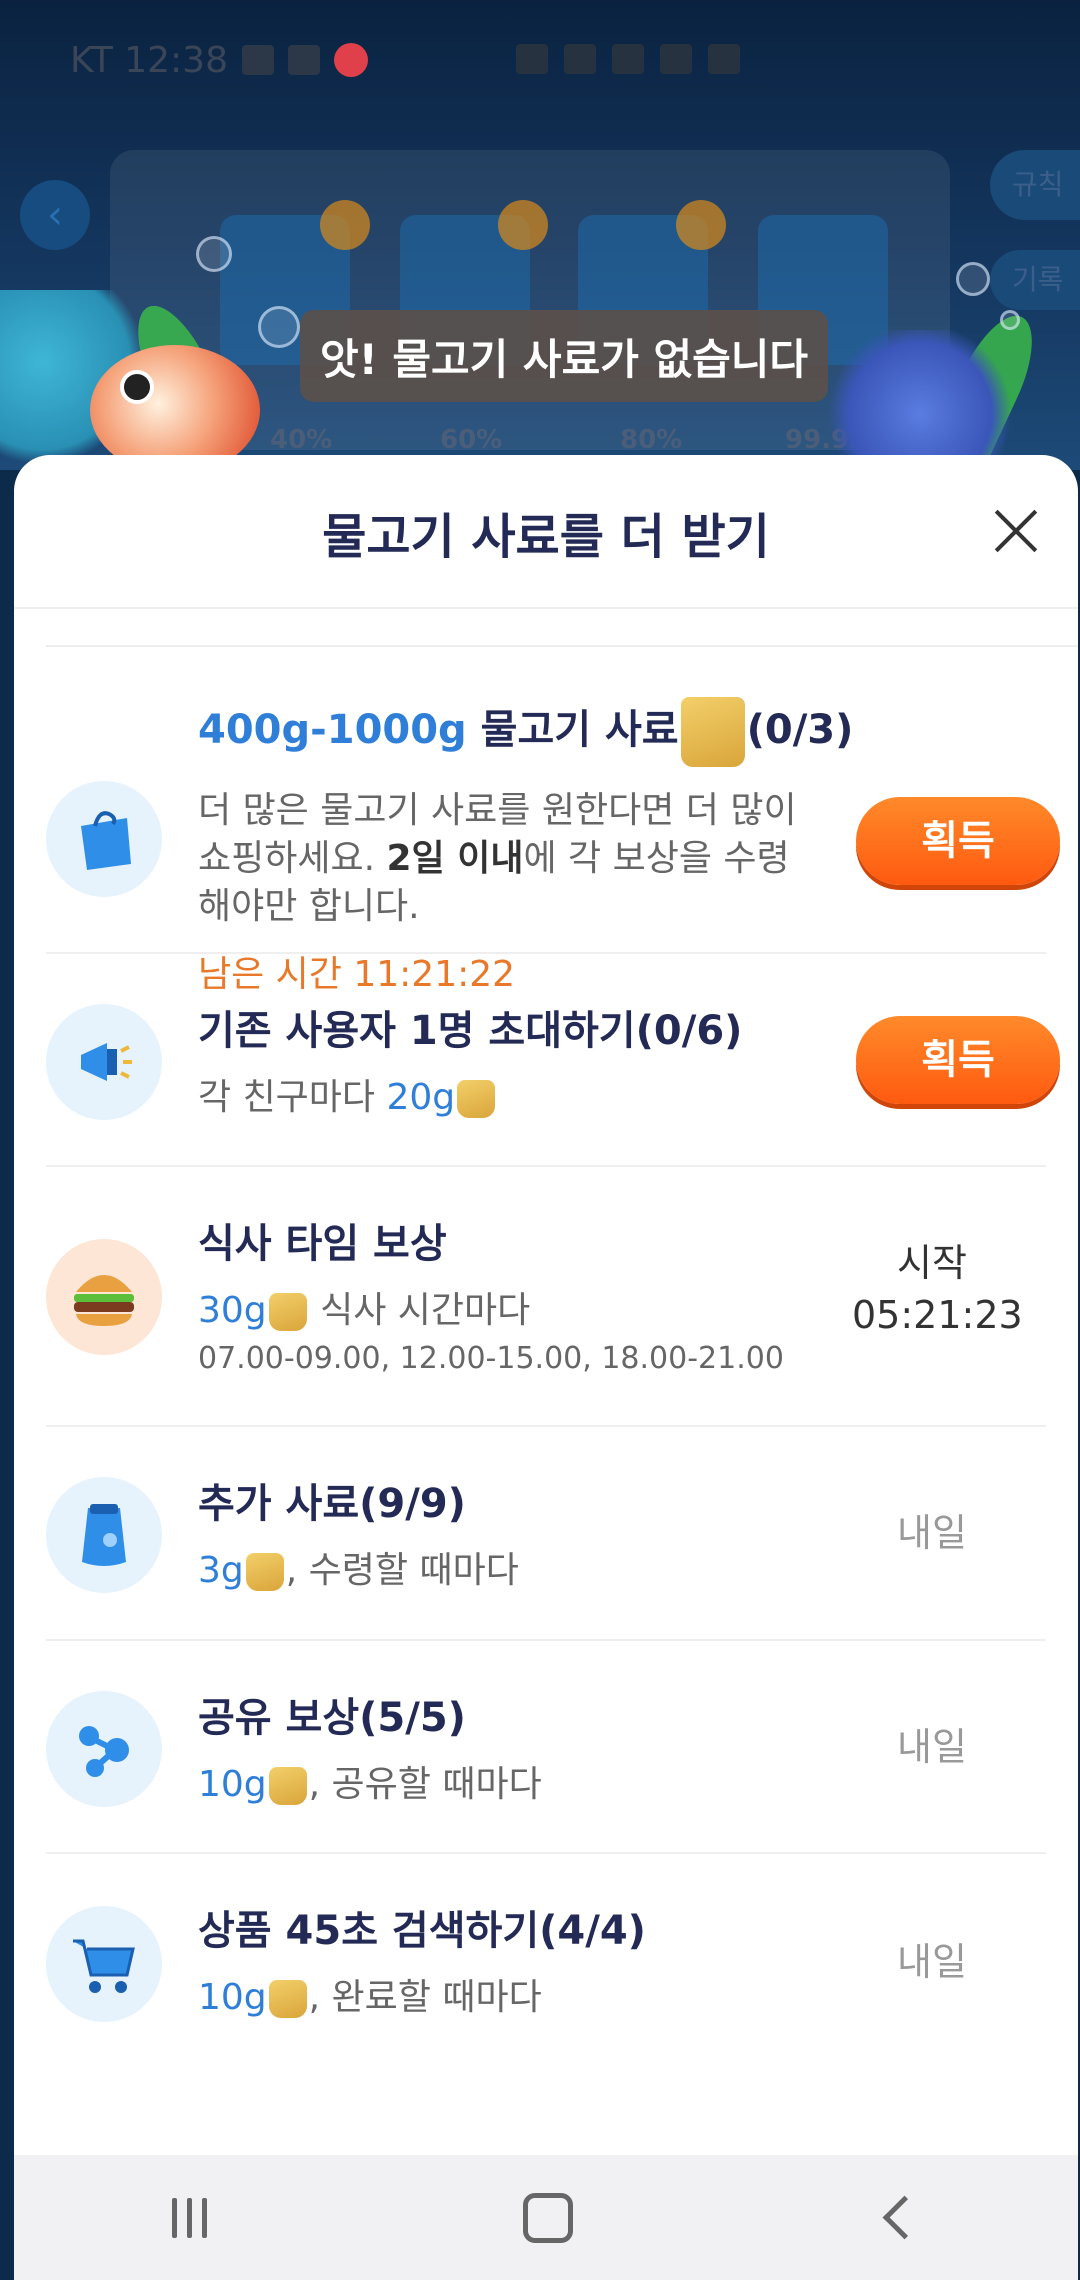 This screenshot has height=2280, width=1080. I want to click on hamburger-icon, so click(104, 1297).